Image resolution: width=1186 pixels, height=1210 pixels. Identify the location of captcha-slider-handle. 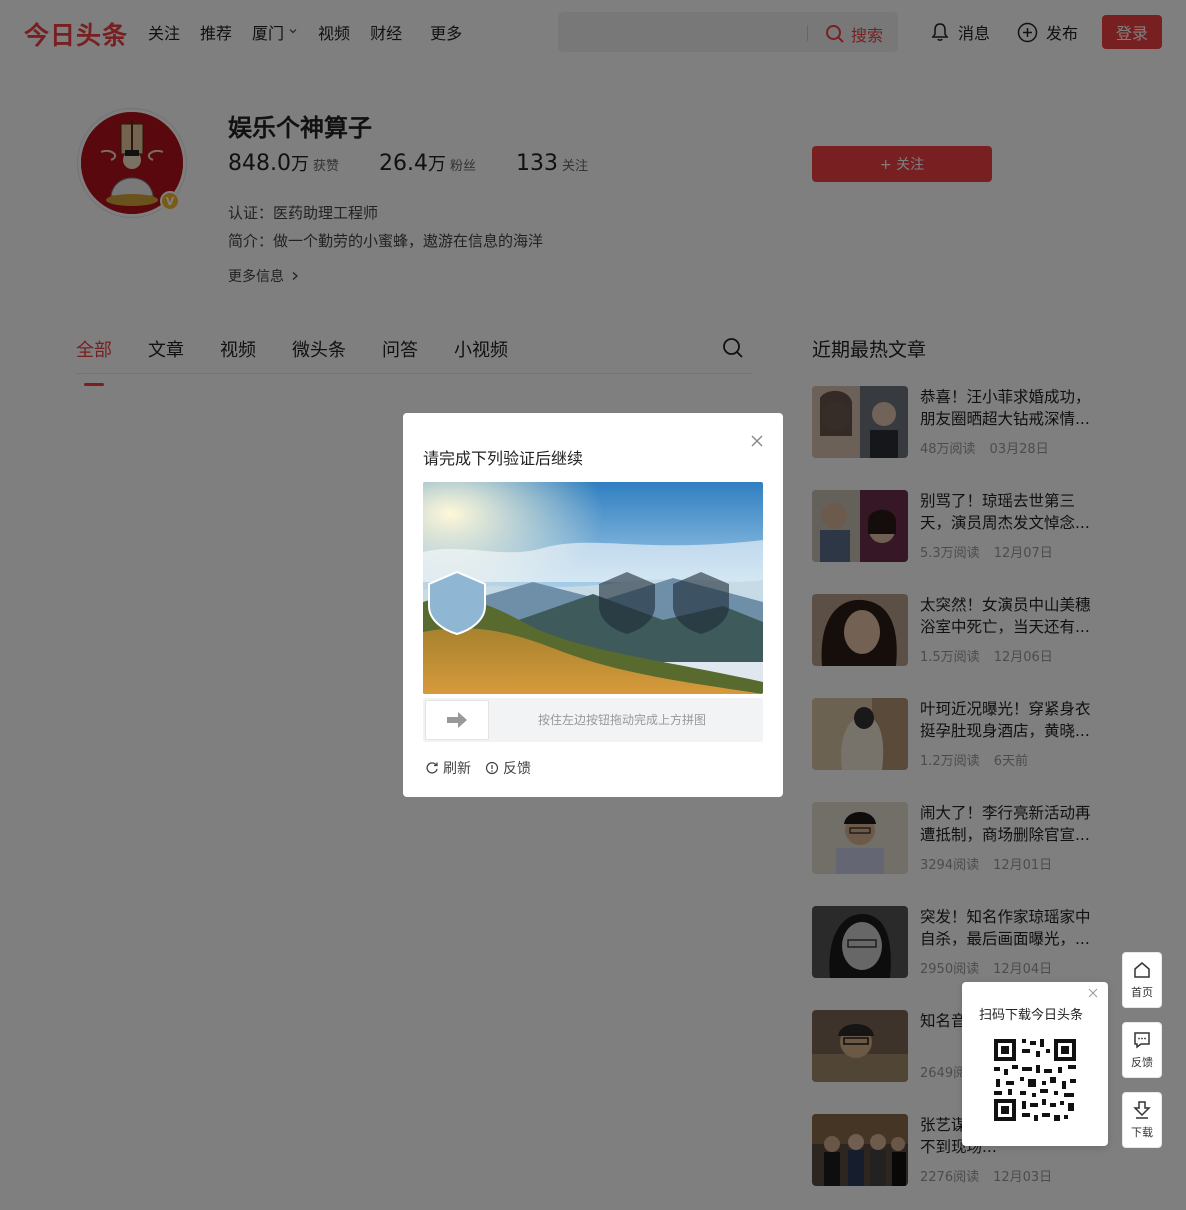
(457, 720).